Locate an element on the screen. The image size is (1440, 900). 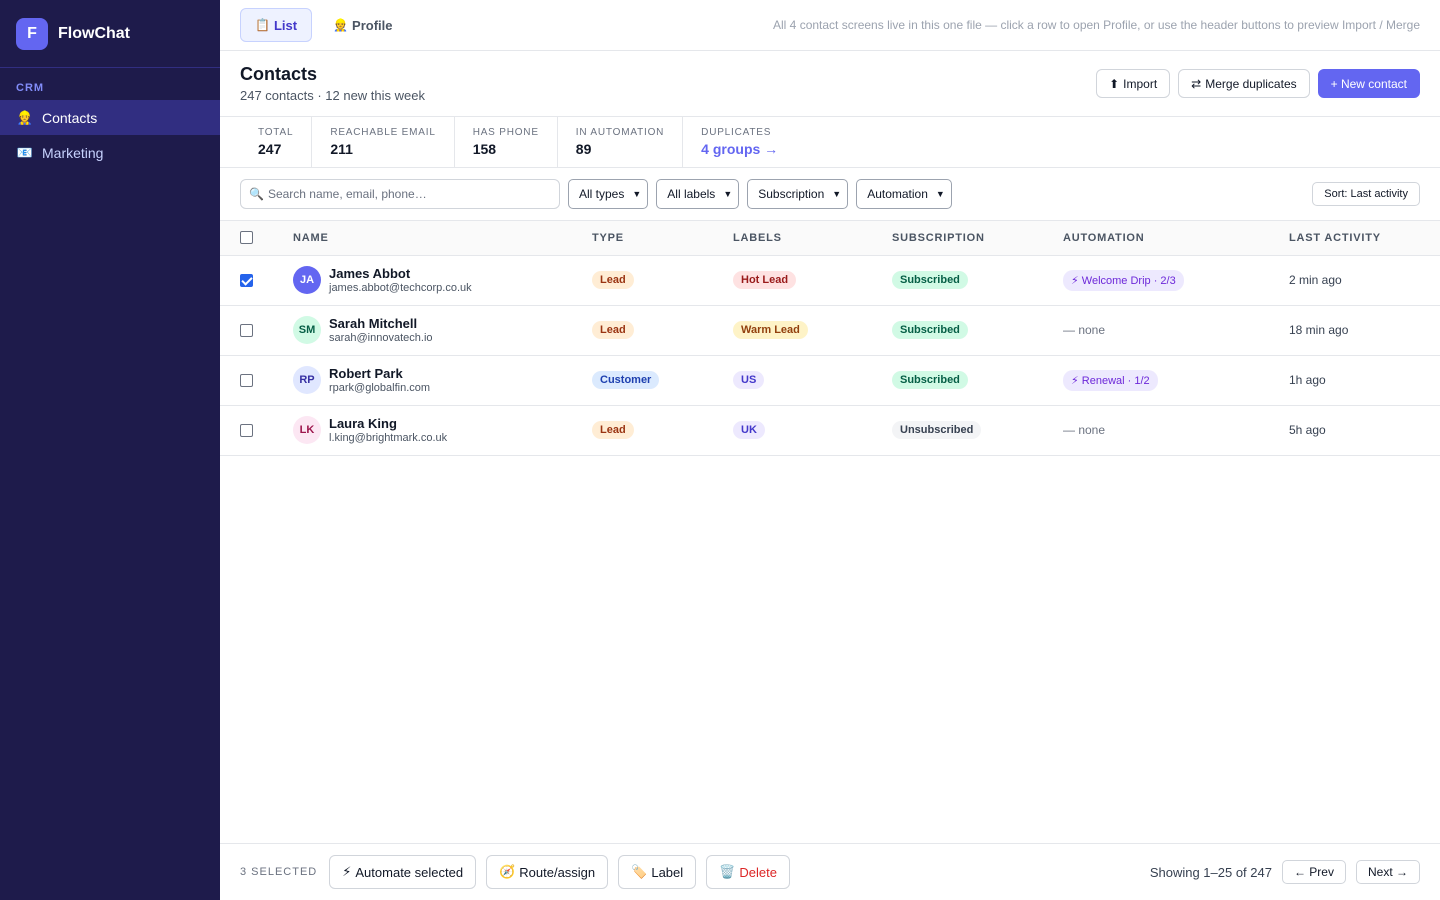
next-page-button: Next → is located at coordinates (1387, 872).